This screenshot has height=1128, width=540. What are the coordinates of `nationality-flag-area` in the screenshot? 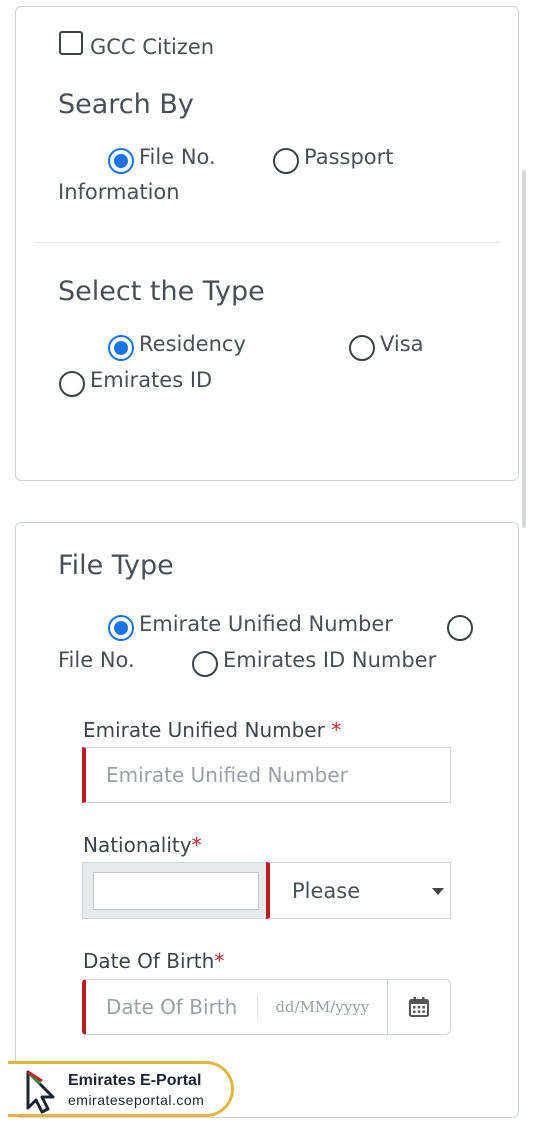 It's located at (177, 890).